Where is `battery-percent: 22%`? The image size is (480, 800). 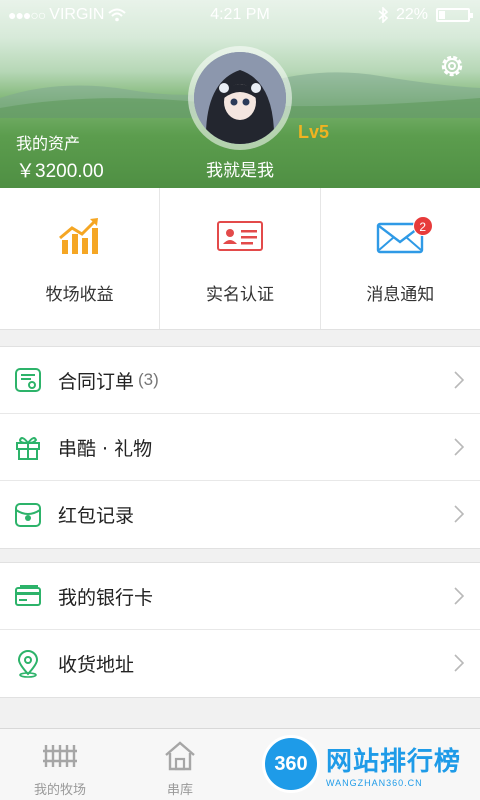
battery-percent: 22% is located at coordinates (411, 14).